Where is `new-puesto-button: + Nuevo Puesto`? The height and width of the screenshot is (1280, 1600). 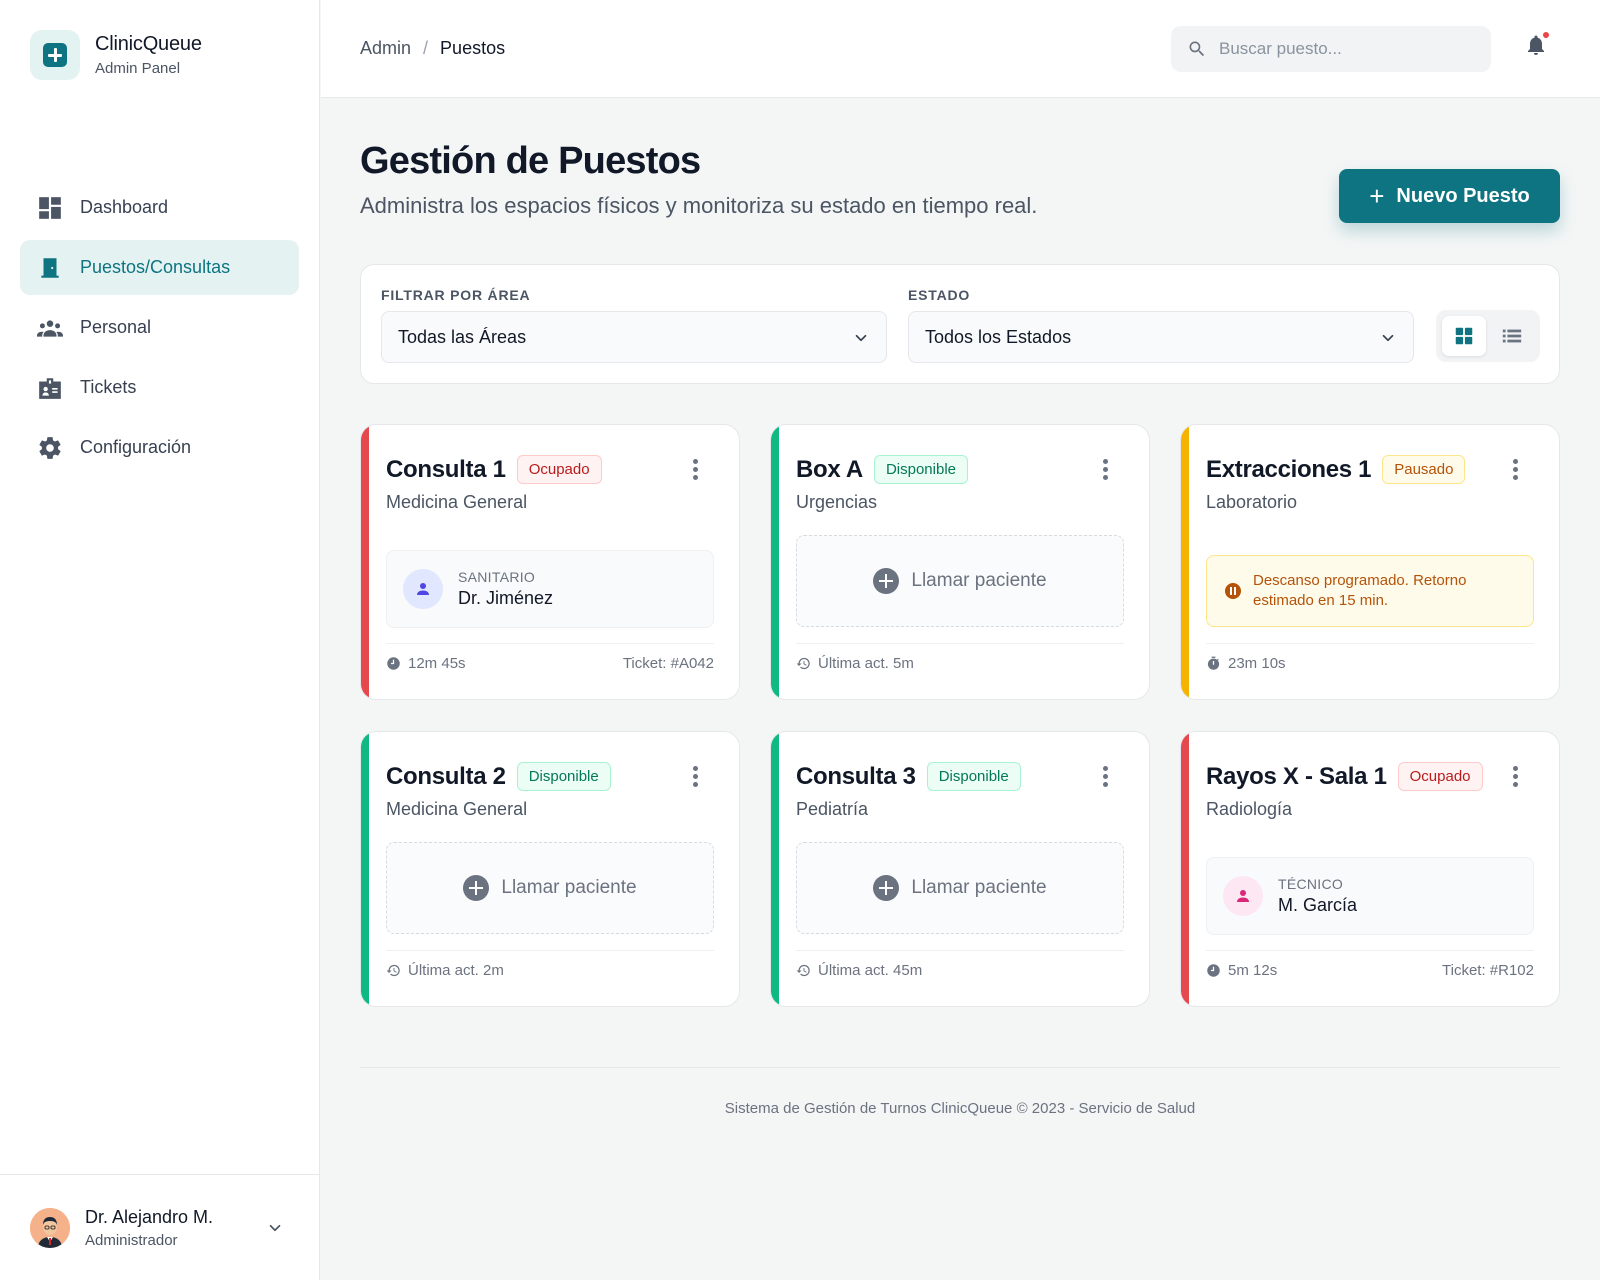 new-puesto-button: + Nuevo Puesto is located at coordinates (1449, 196).